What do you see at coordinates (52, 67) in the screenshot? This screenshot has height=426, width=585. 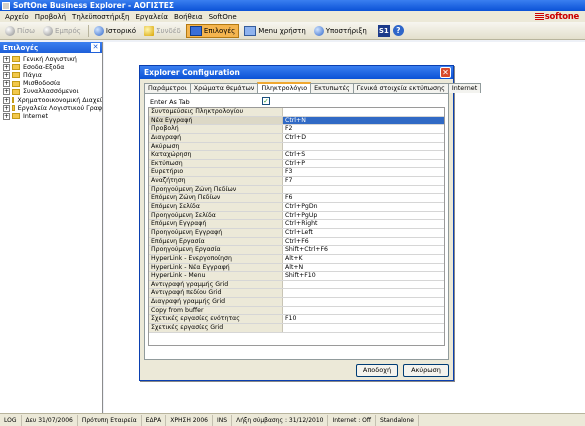 I see `tree-item-income-expenses: + Εσοδα-Εξοδα` at bounding box center [52, 67].